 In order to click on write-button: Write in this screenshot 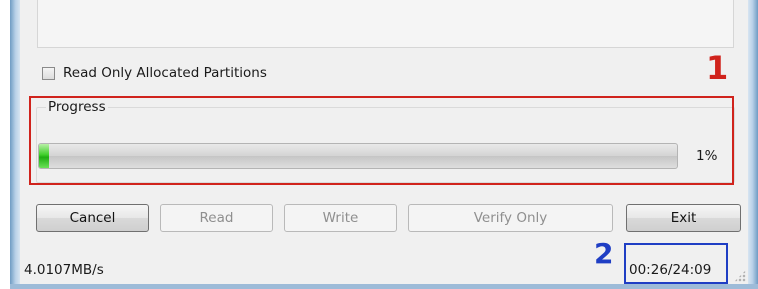, I will do `click(340, 218)`.